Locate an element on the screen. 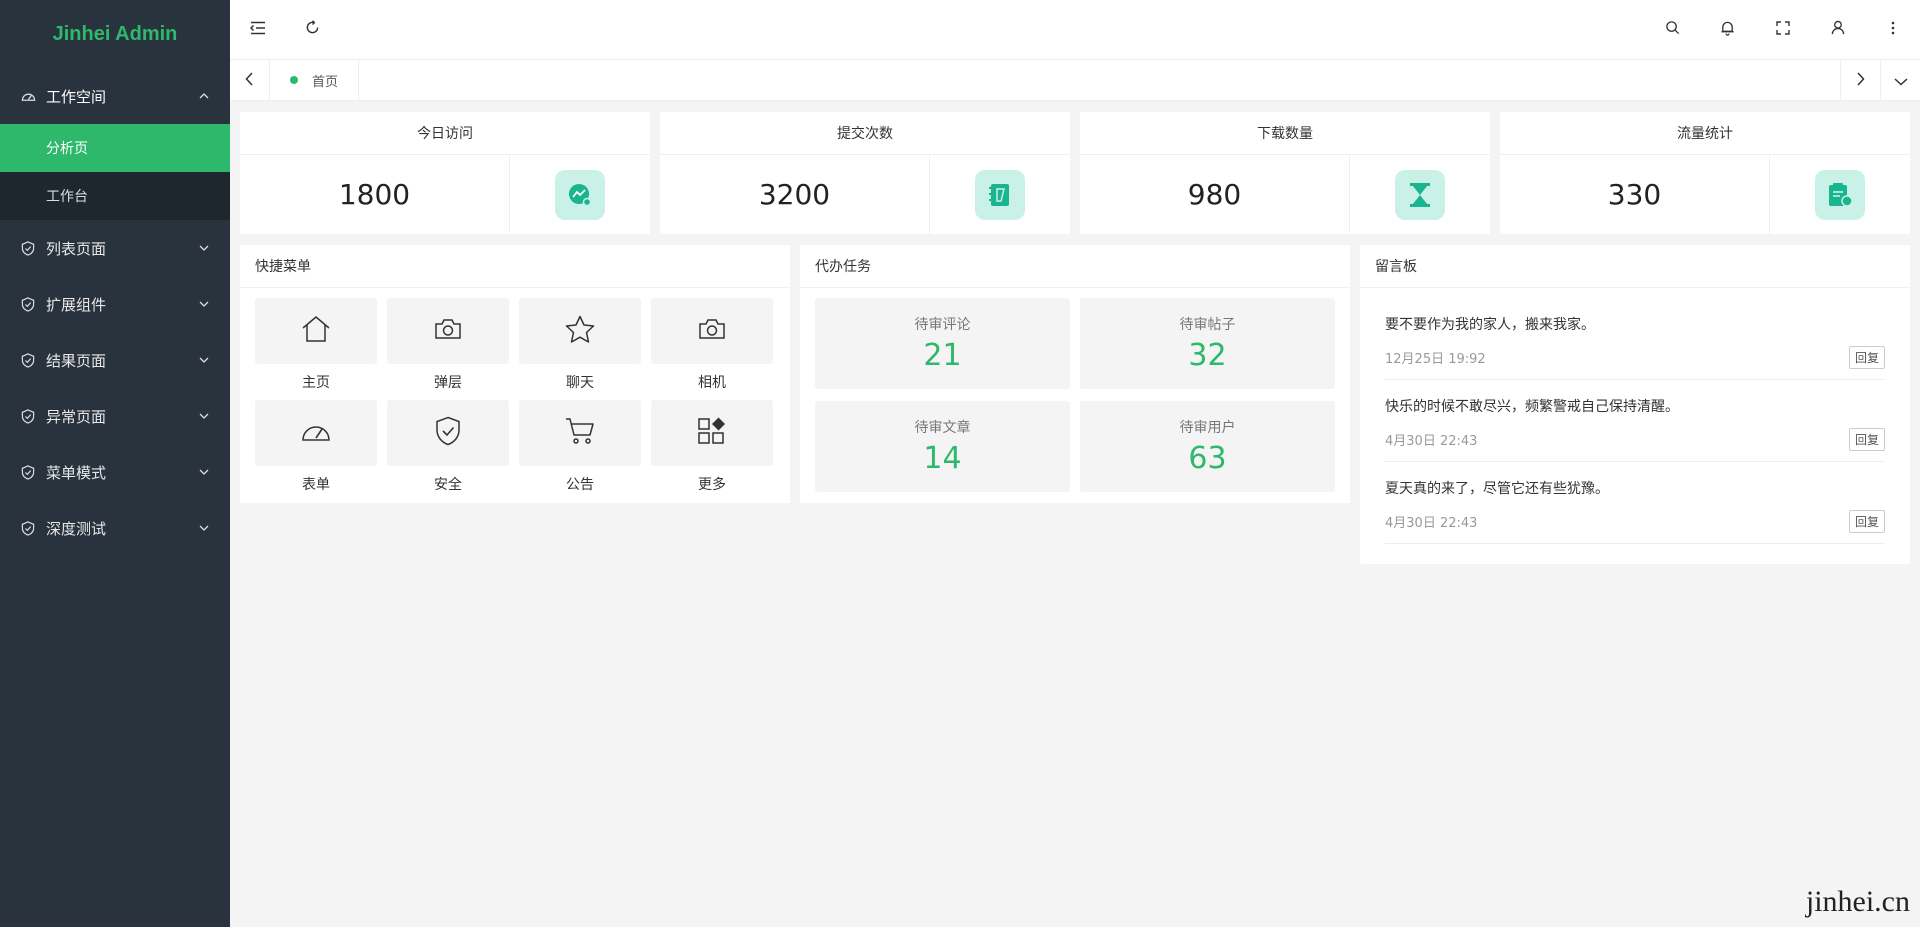 The width and height of the screenshot is (1920, 927). message-text: 夏天真的来了，尽管它还有些犹豫。 is located at coordinates (1497, 489).